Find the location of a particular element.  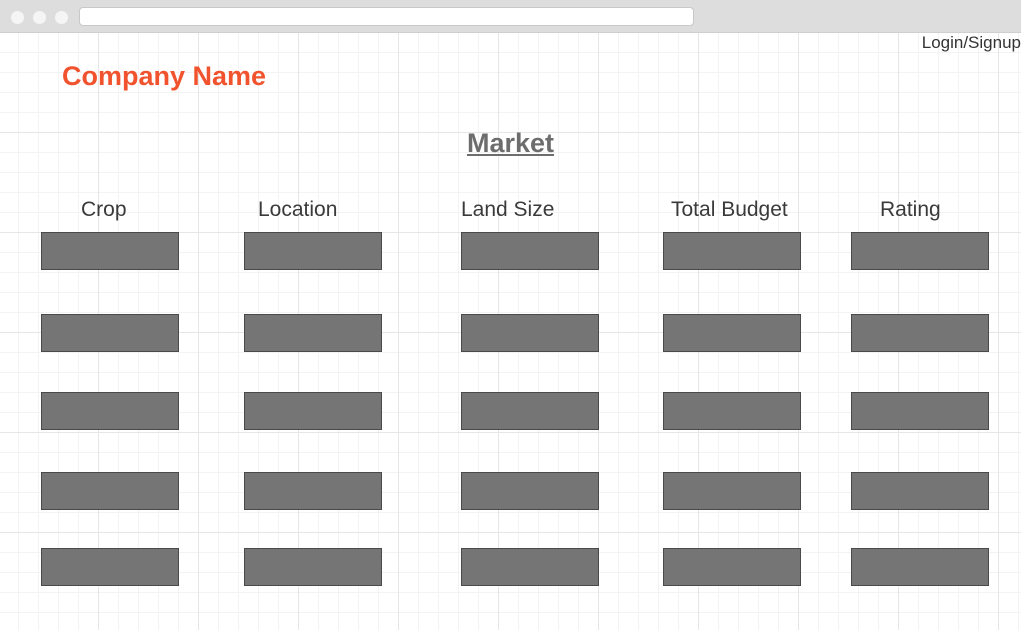

window-close-button is located at coordinates (17, 17).